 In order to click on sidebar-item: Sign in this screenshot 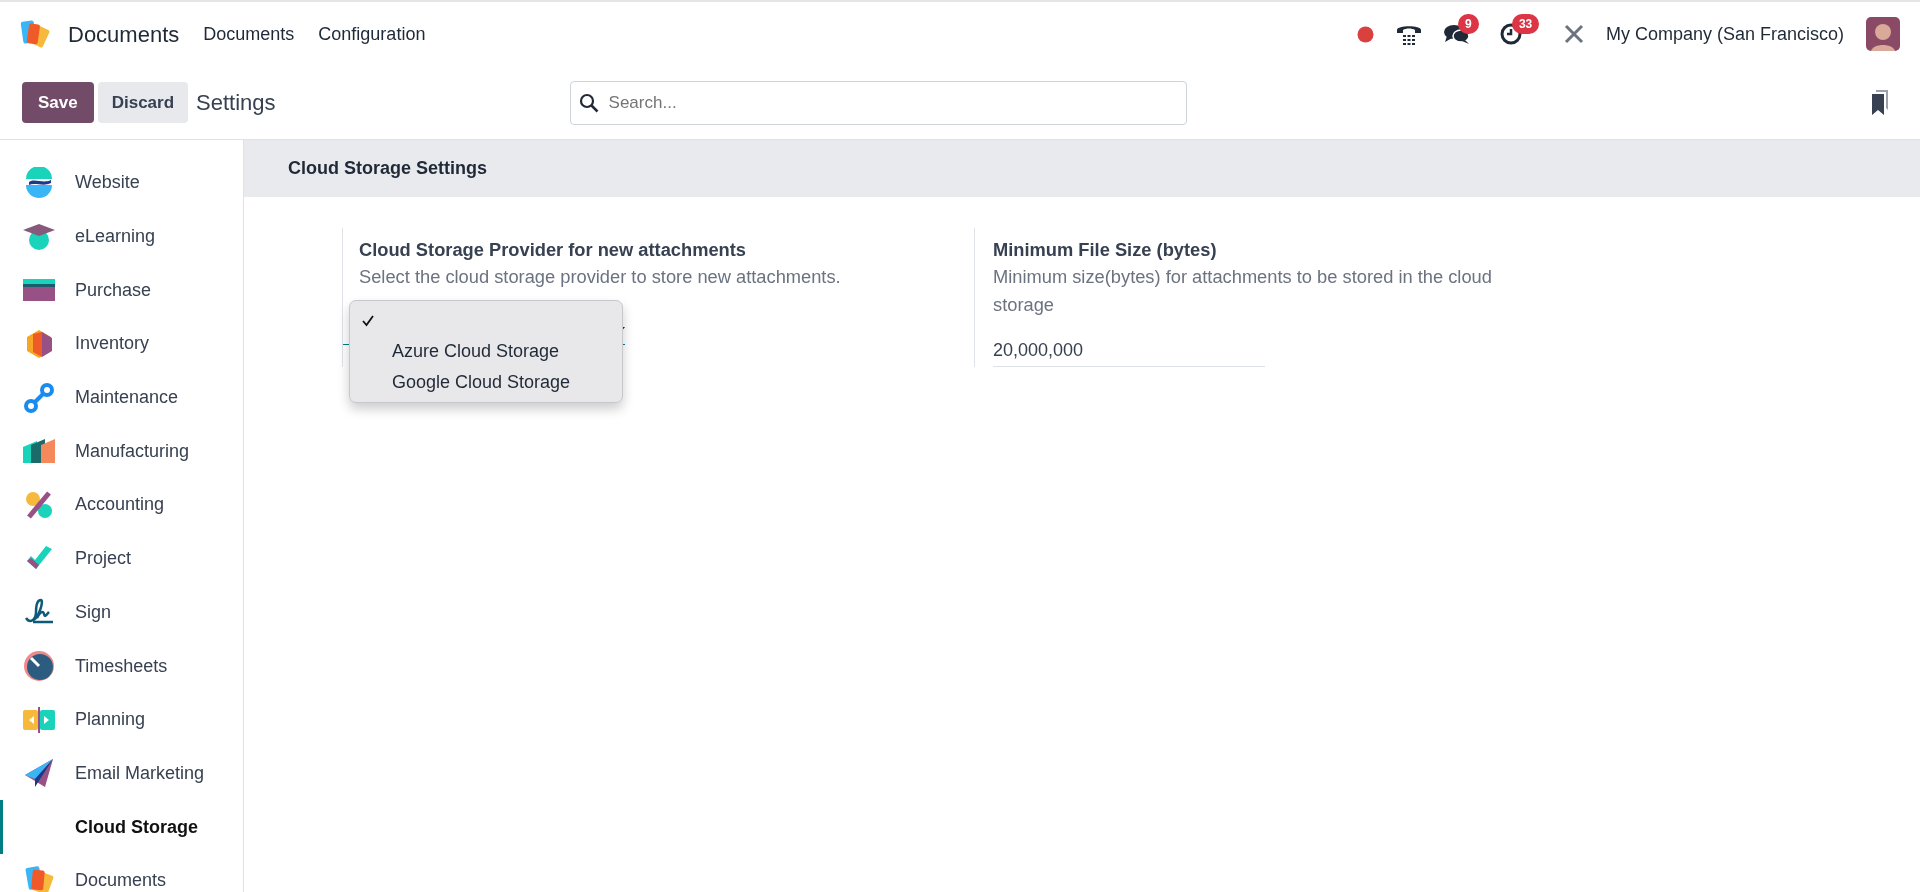, I will do `click(121, 612)`.